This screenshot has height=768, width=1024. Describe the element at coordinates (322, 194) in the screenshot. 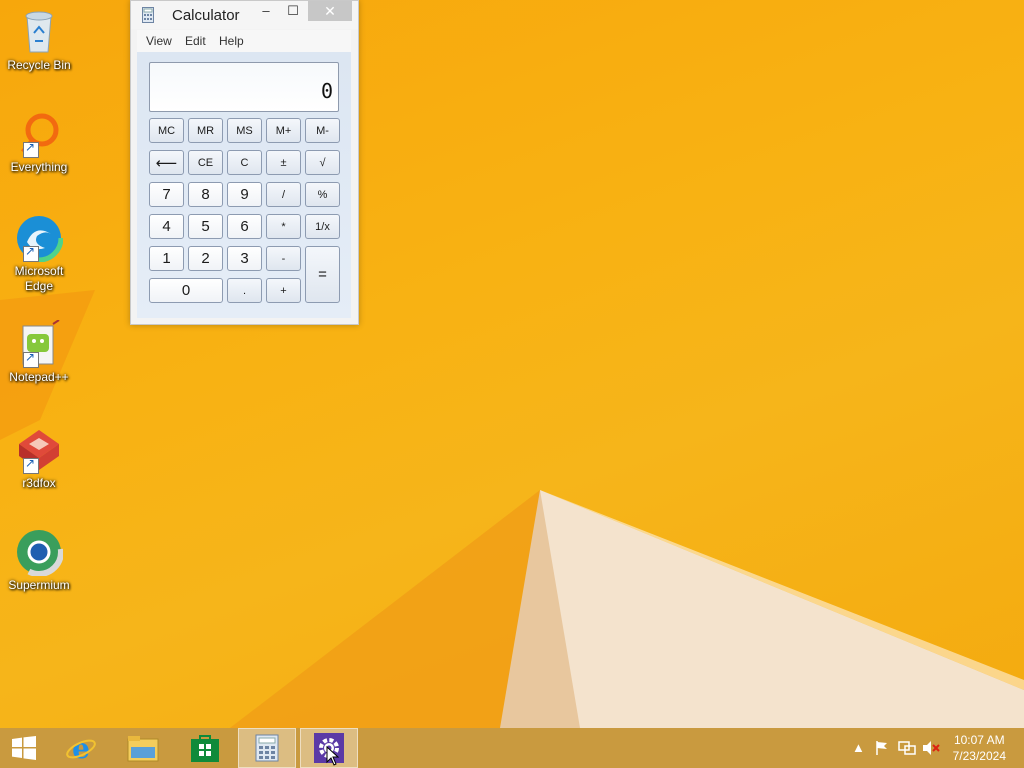

I see `percent-button: %` at that location.